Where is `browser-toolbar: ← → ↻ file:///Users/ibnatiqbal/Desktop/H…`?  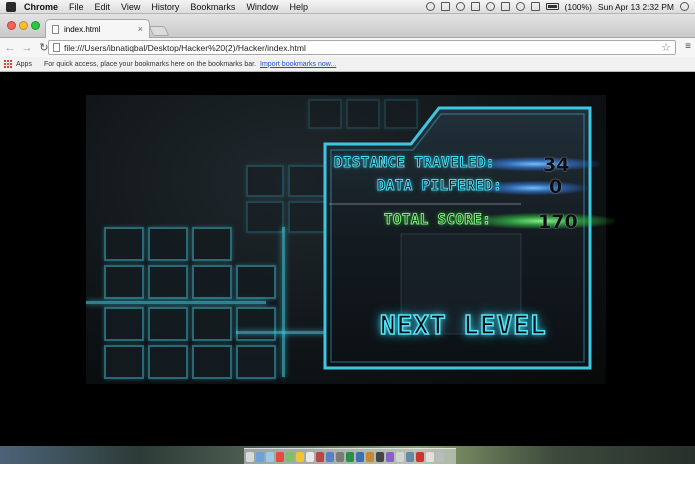
browser-toolbar: ← → ↻ file:///Users/ibnatiqbal/Desktop/H… is located at coordinates (347, 47).